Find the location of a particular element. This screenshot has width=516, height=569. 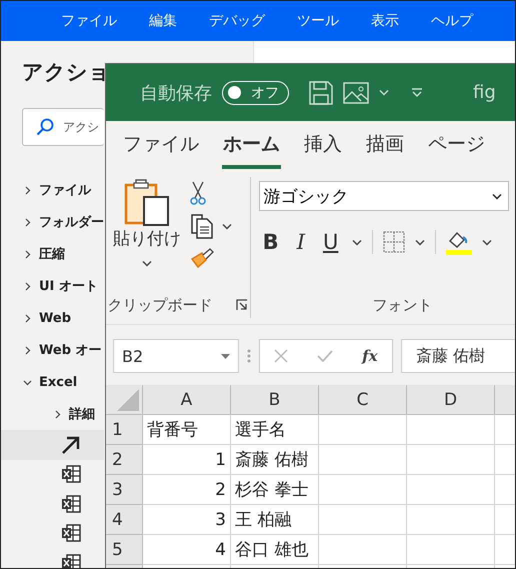

table-cell: 2 is located at coordinates (187, 490).